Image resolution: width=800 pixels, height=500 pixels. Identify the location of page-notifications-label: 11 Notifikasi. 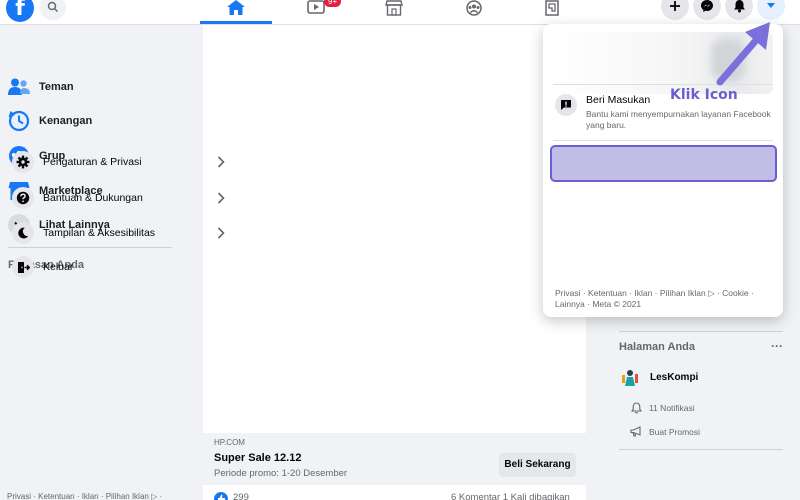
(672, 408).